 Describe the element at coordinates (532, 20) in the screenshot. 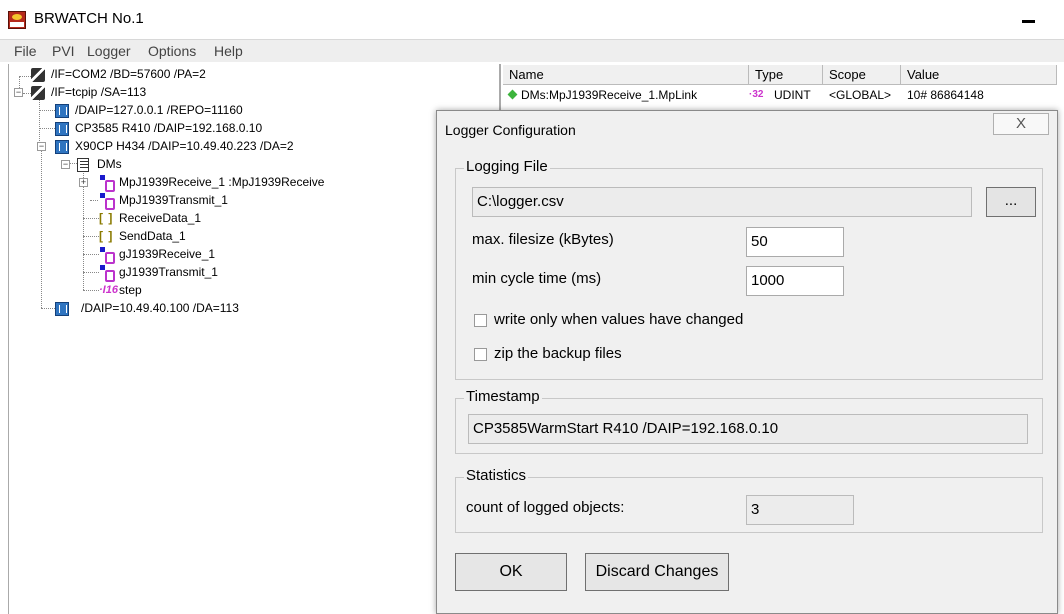

I see `window-titlebar: BRWATCH No.1` at that location.